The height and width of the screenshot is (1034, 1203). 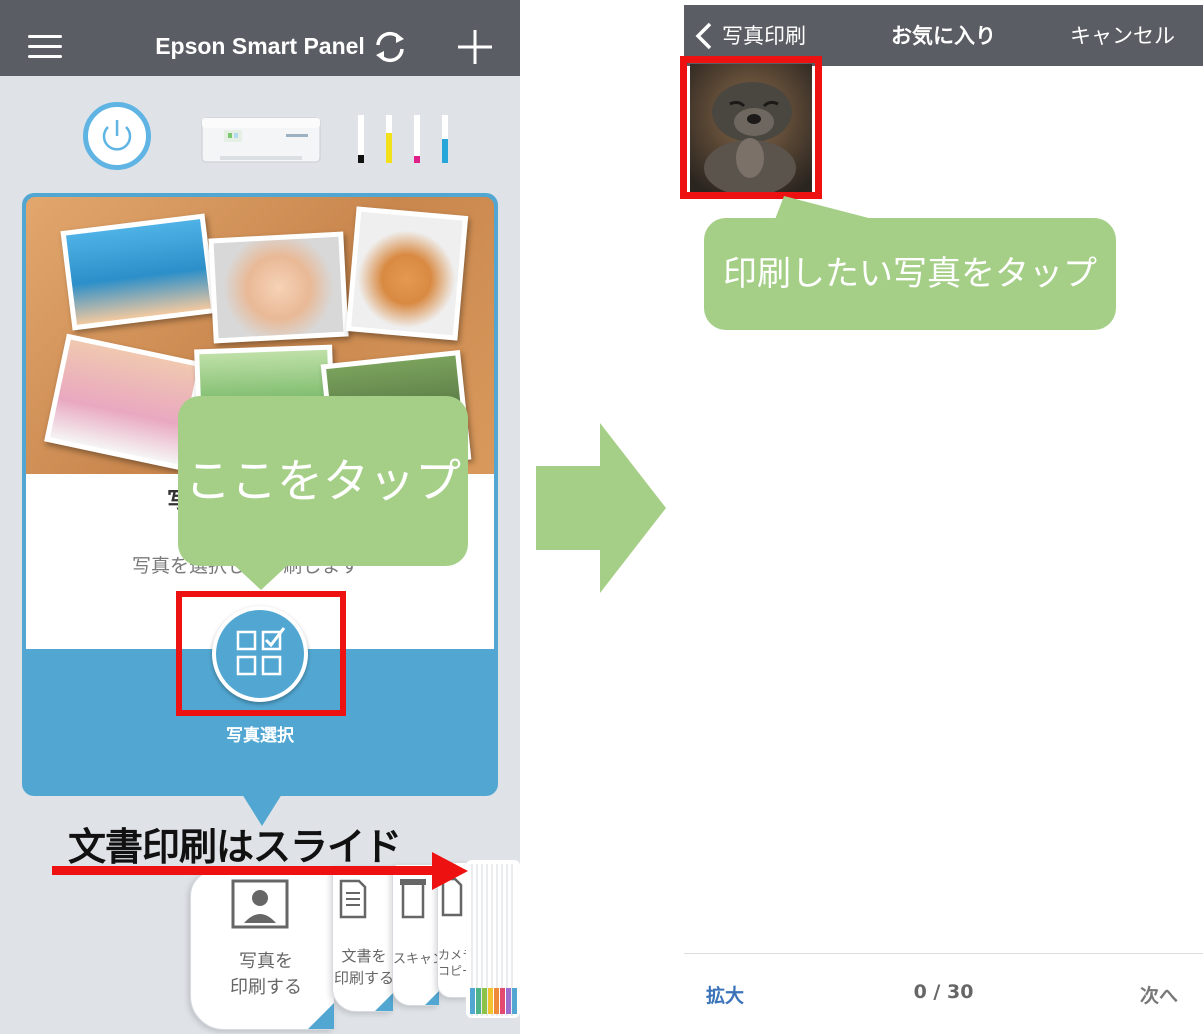 I want to click on ink-level-icon, so click(x=406, y=141).